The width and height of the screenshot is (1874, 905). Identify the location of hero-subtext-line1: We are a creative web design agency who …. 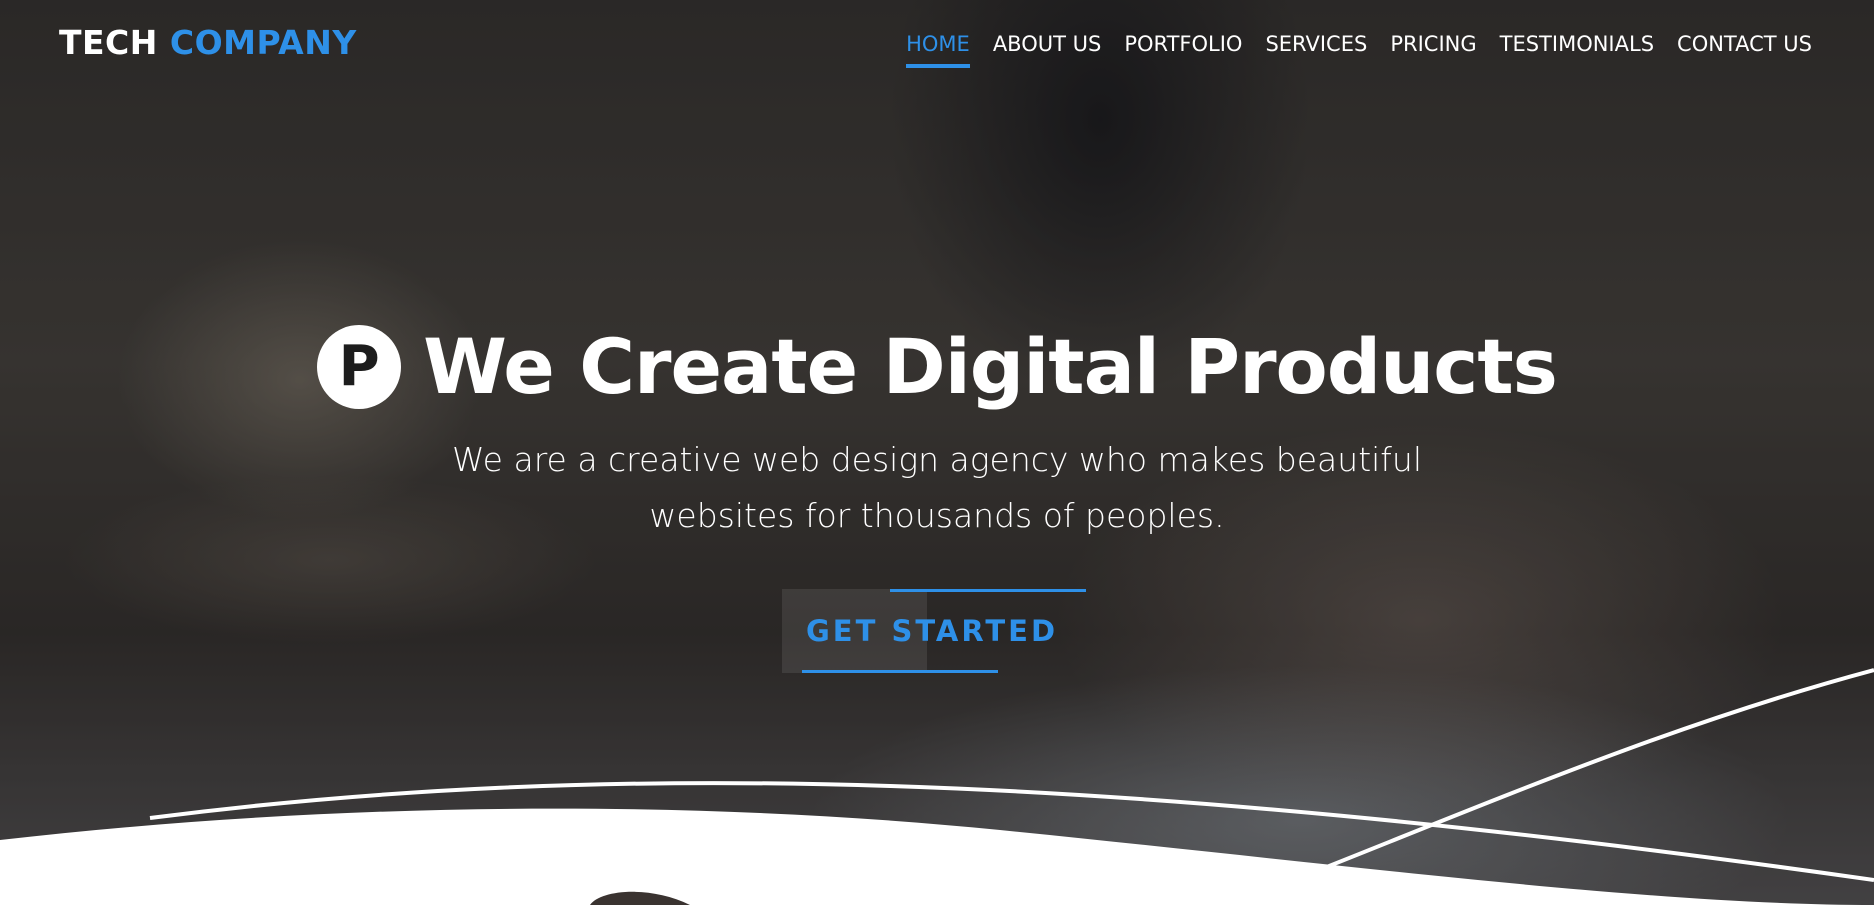
(937, 459).